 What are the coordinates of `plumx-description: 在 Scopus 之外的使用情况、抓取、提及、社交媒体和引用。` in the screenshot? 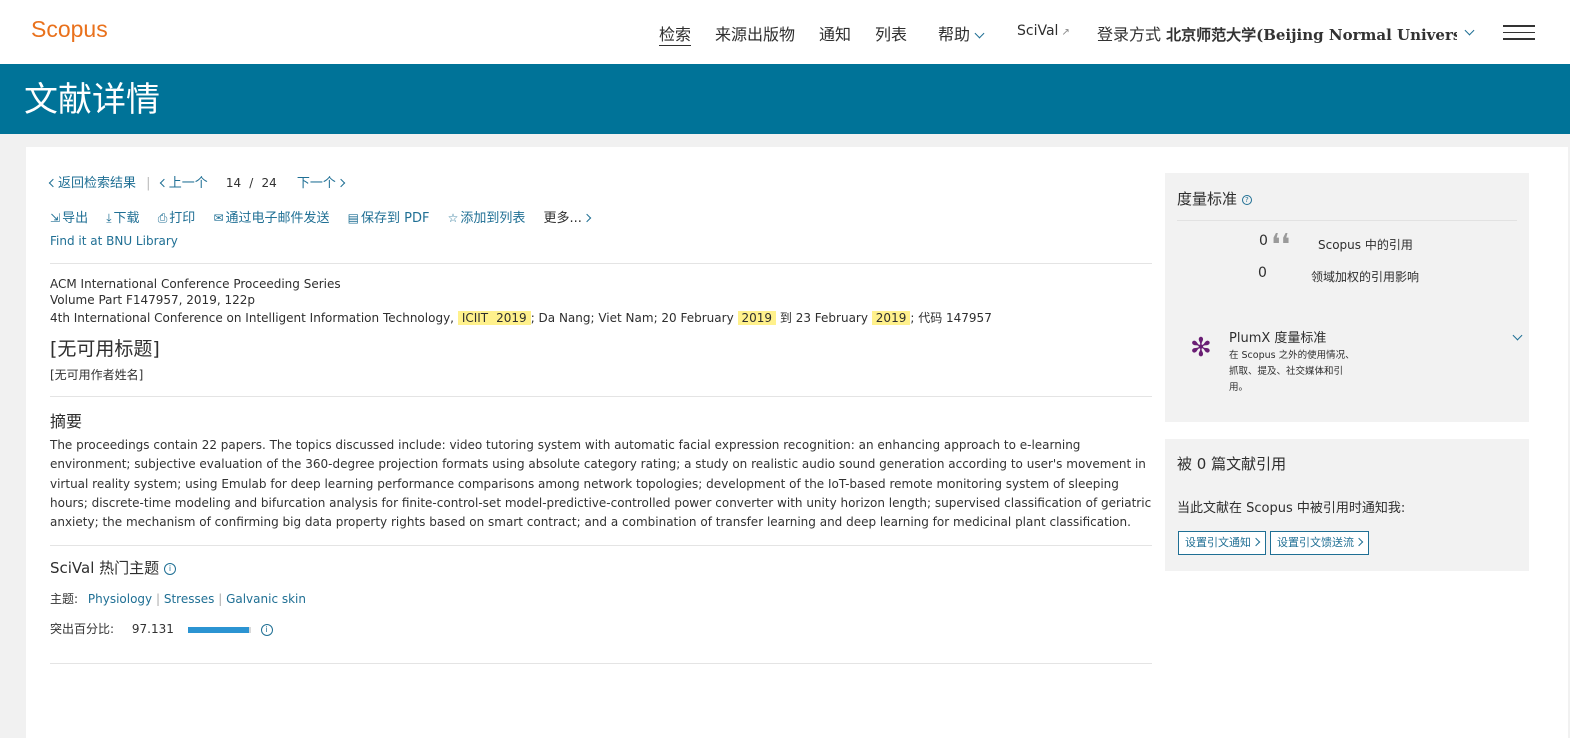 It's located at (1292, 371).